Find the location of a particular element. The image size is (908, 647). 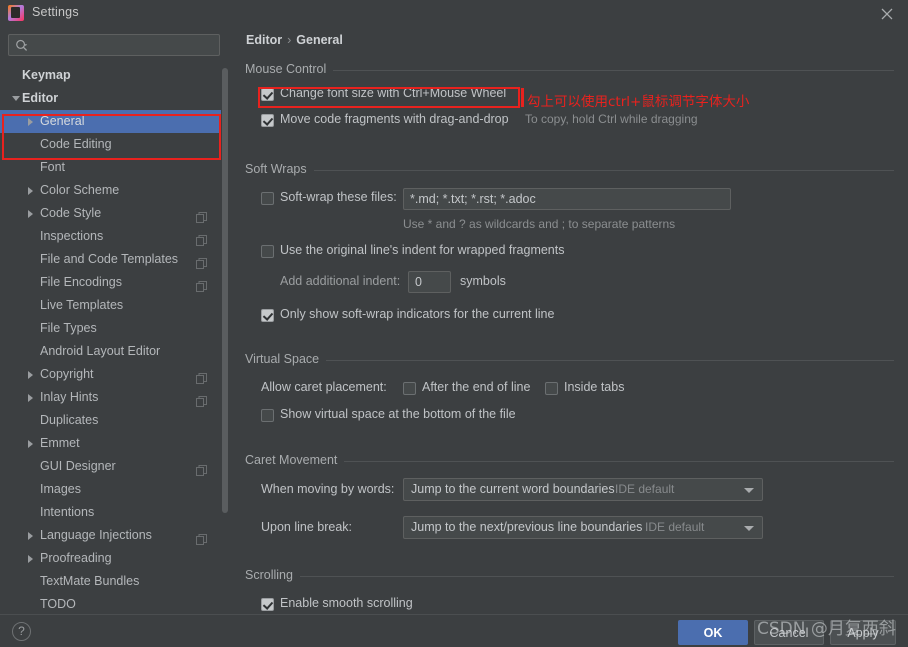

sidebar-item-label: Emmet is located at coordinates (60, 443).